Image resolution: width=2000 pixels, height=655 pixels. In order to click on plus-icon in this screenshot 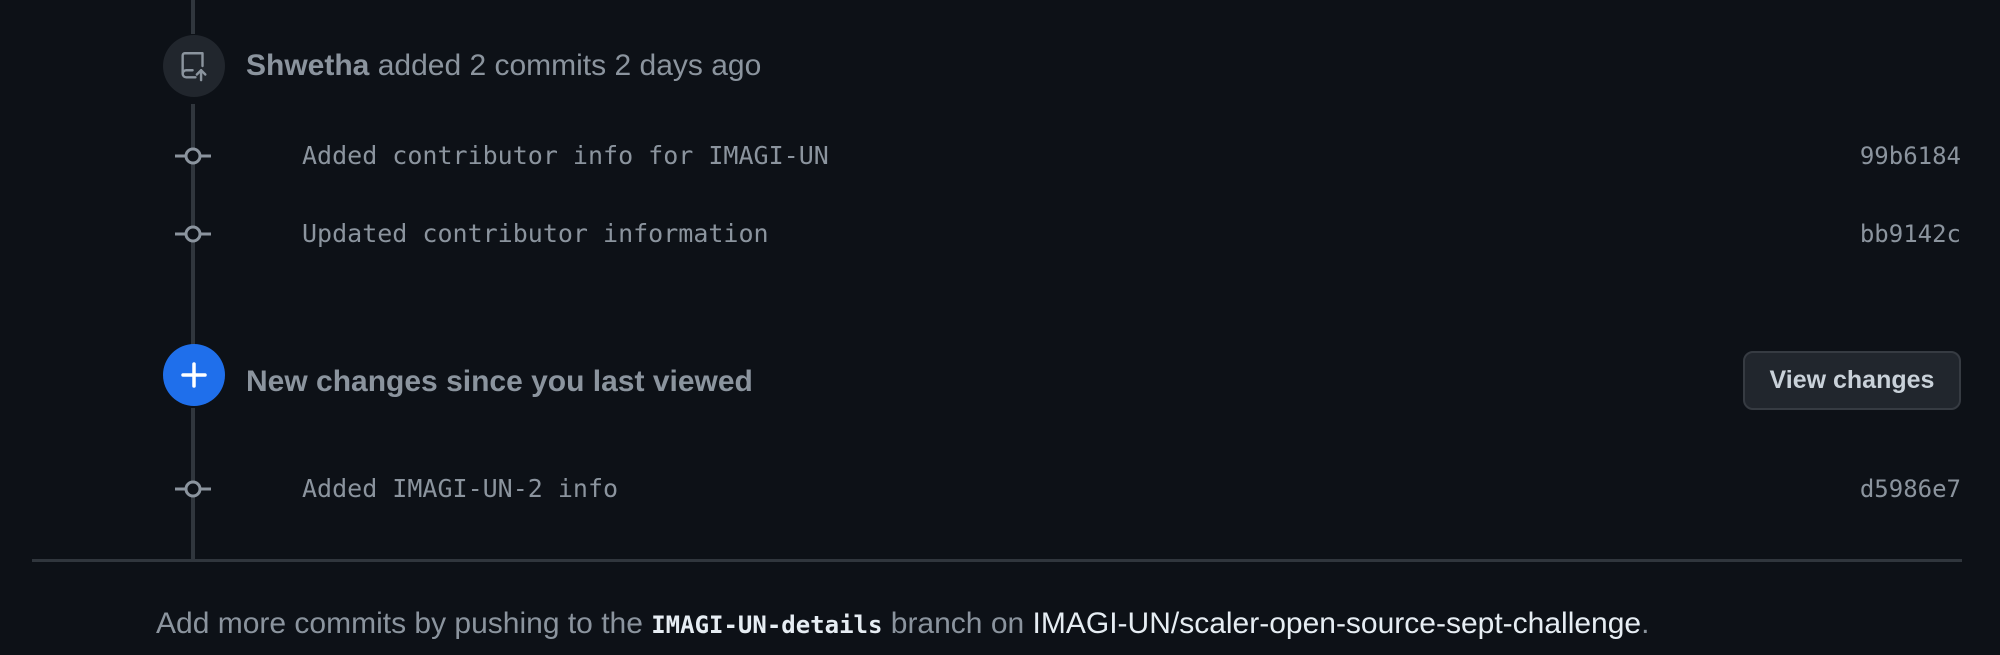, I will do `click(194, 375)`.